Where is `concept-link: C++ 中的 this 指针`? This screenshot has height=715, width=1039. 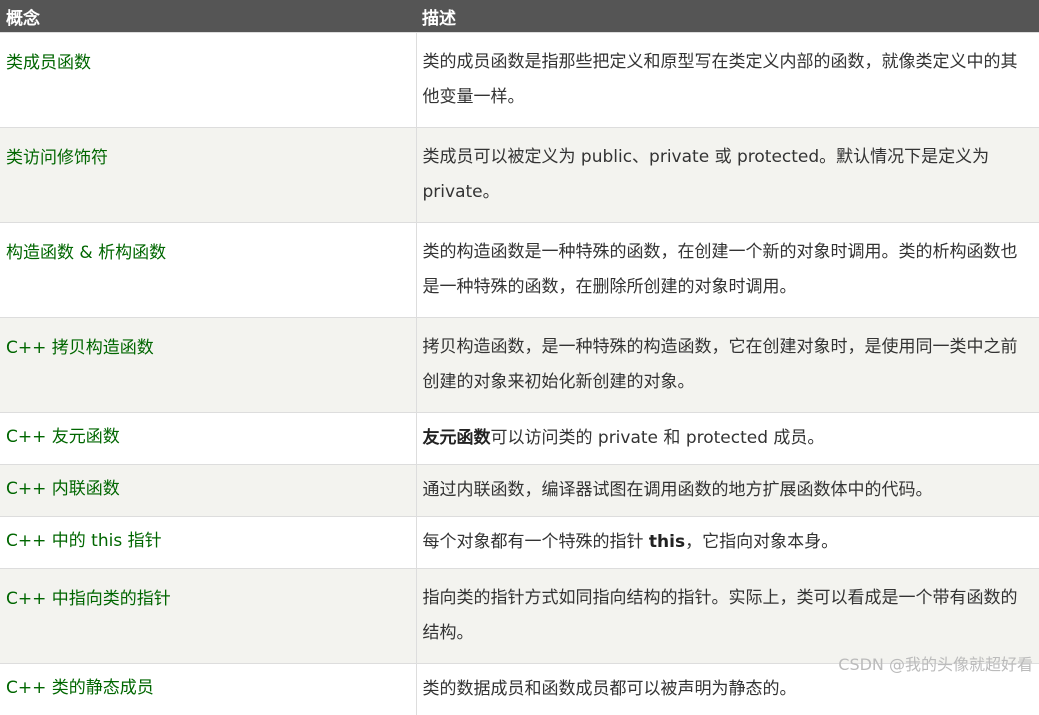 concept-link: C++ 中的 this 指针 is located at coordinates (208, 543).